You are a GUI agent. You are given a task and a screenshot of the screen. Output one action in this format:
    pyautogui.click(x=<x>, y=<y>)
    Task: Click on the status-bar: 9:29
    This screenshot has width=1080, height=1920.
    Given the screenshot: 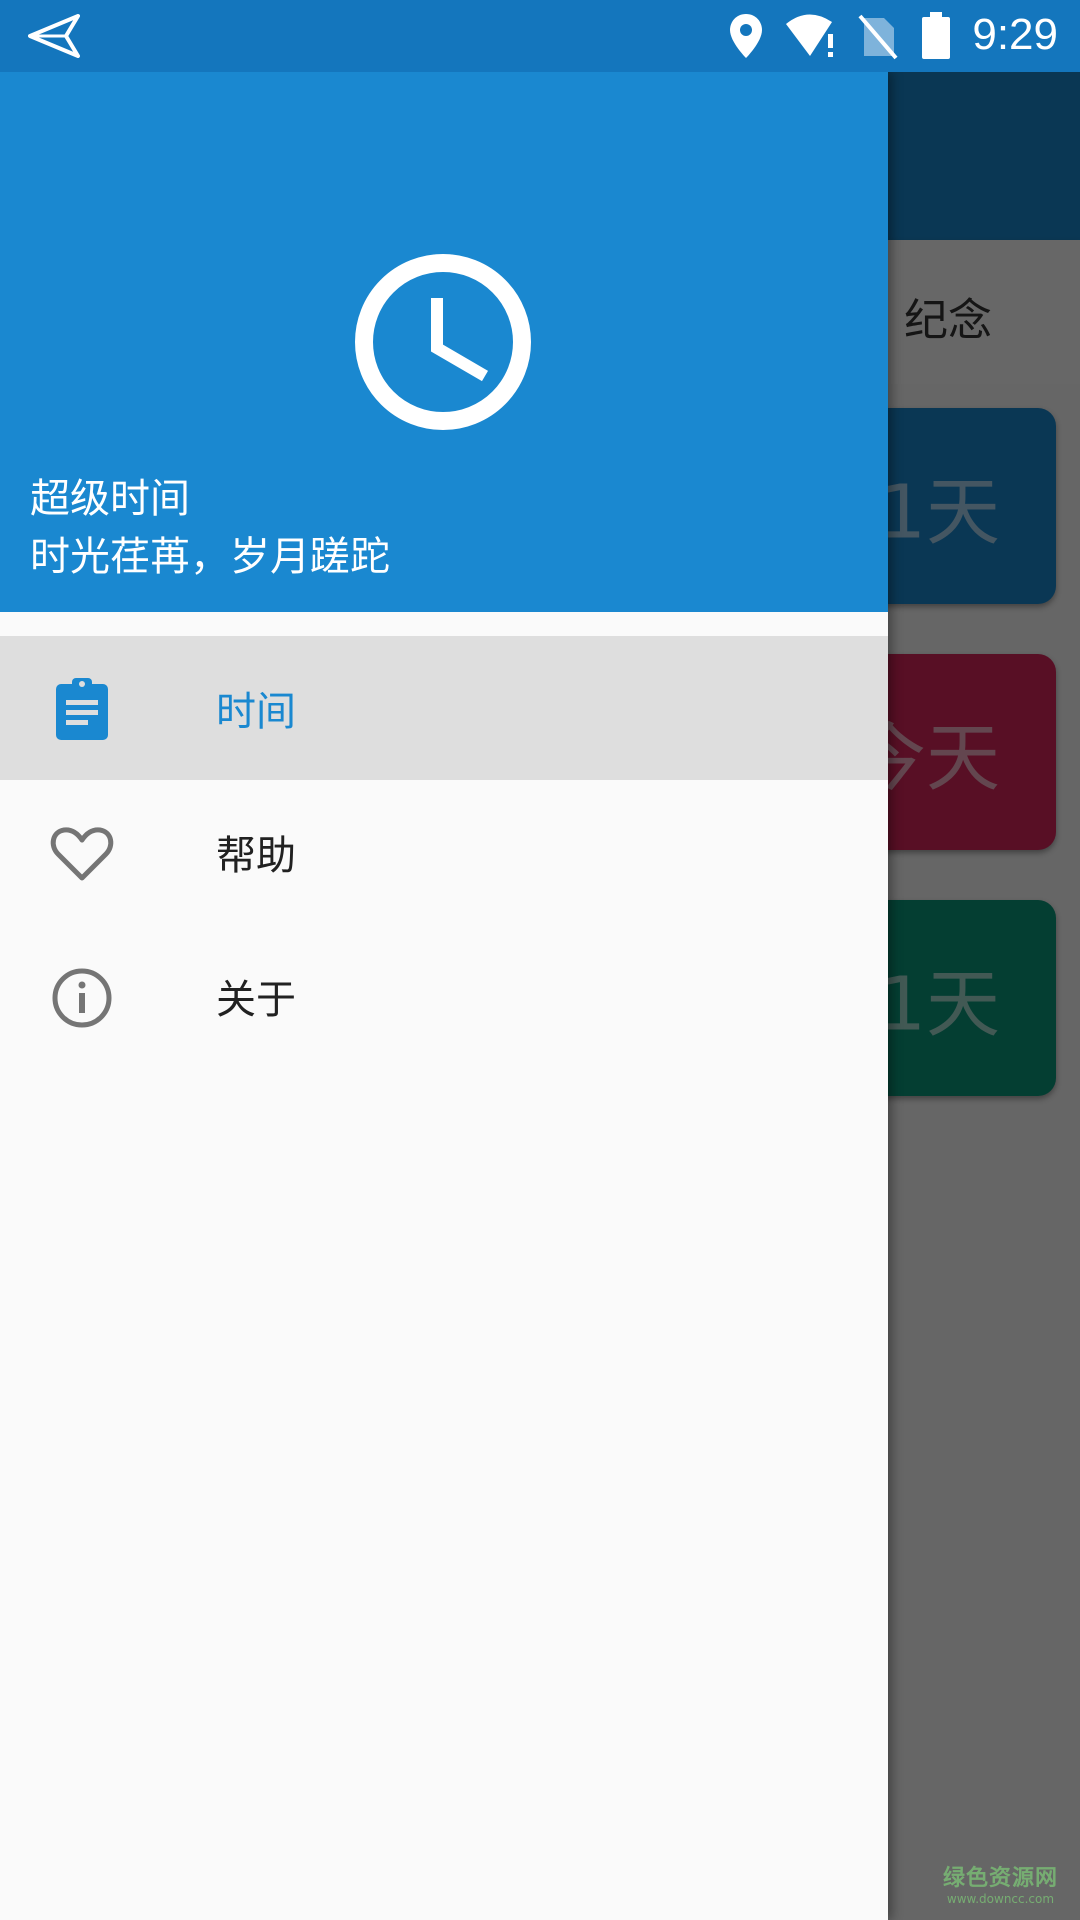 What is the action you would take?
    pyautogui.click(x=540, y=36)
    